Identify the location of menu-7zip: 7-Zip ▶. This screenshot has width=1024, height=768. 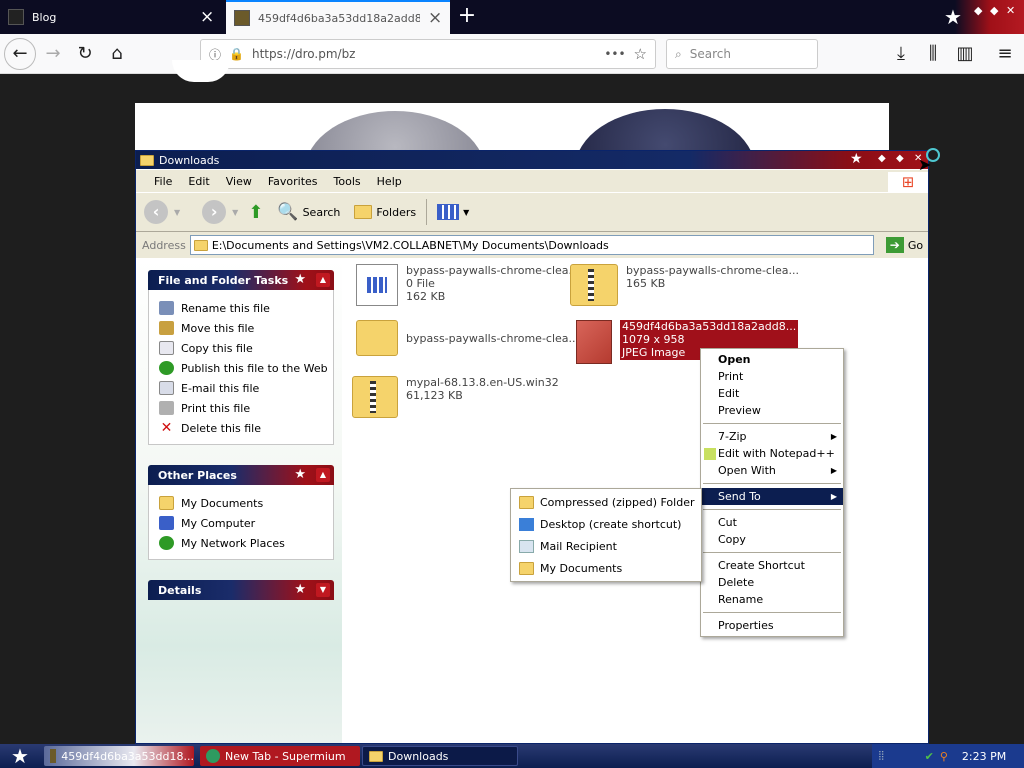
(772, 436).